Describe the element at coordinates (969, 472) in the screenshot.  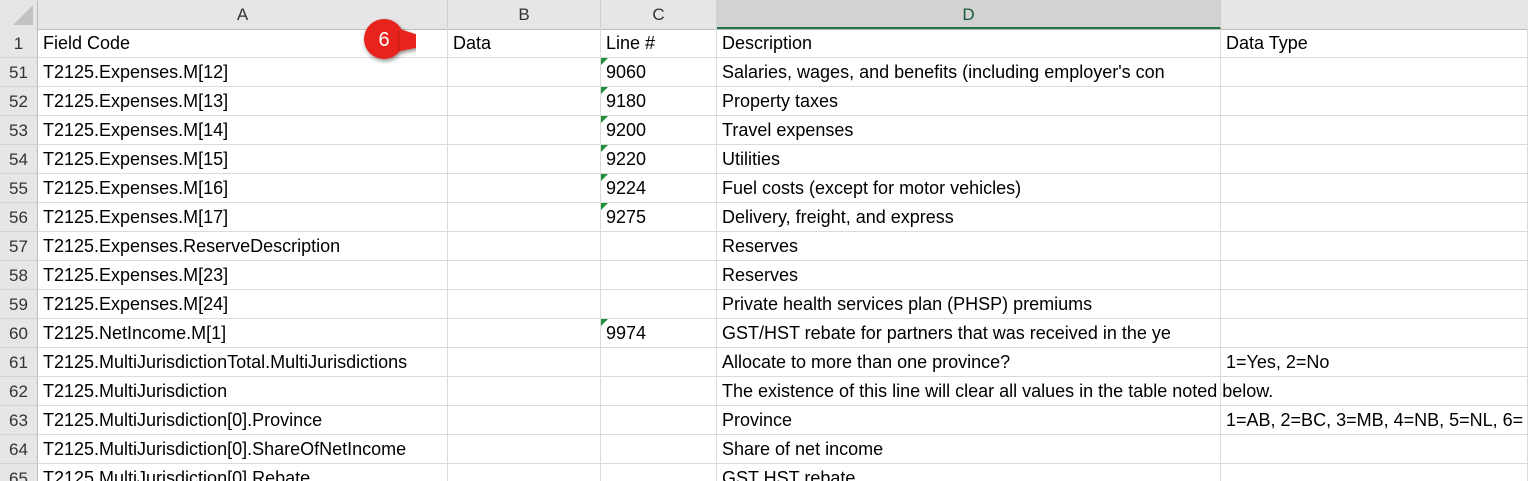
I see `cell-d: GST HST rebate` at that location.